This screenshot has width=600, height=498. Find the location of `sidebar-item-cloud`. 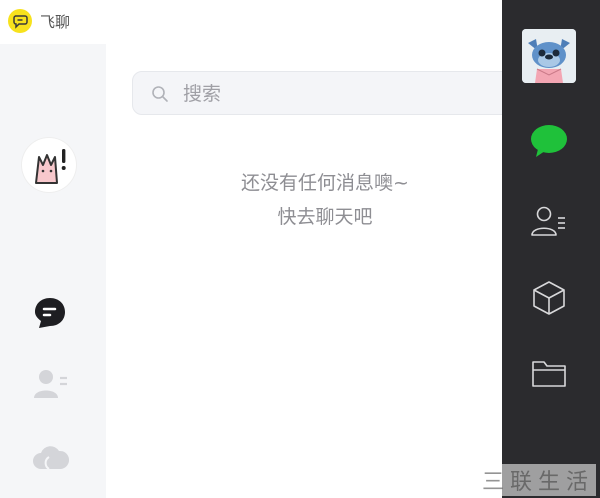

sidebar-item-cloud is located at coordinates (50, 460).